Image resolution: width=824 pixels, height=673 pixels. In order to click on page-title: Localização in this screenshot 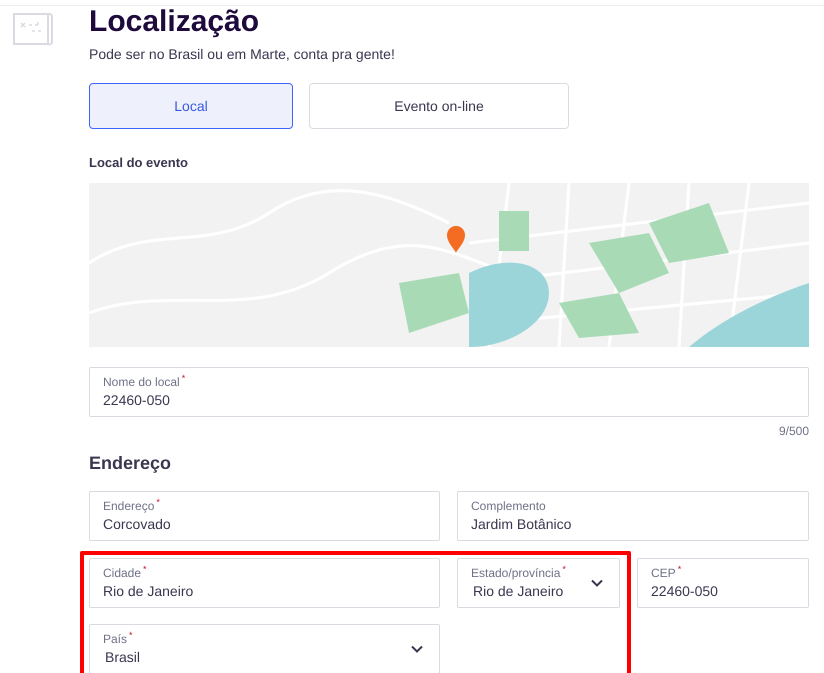, I will do `click(174, 22)`.